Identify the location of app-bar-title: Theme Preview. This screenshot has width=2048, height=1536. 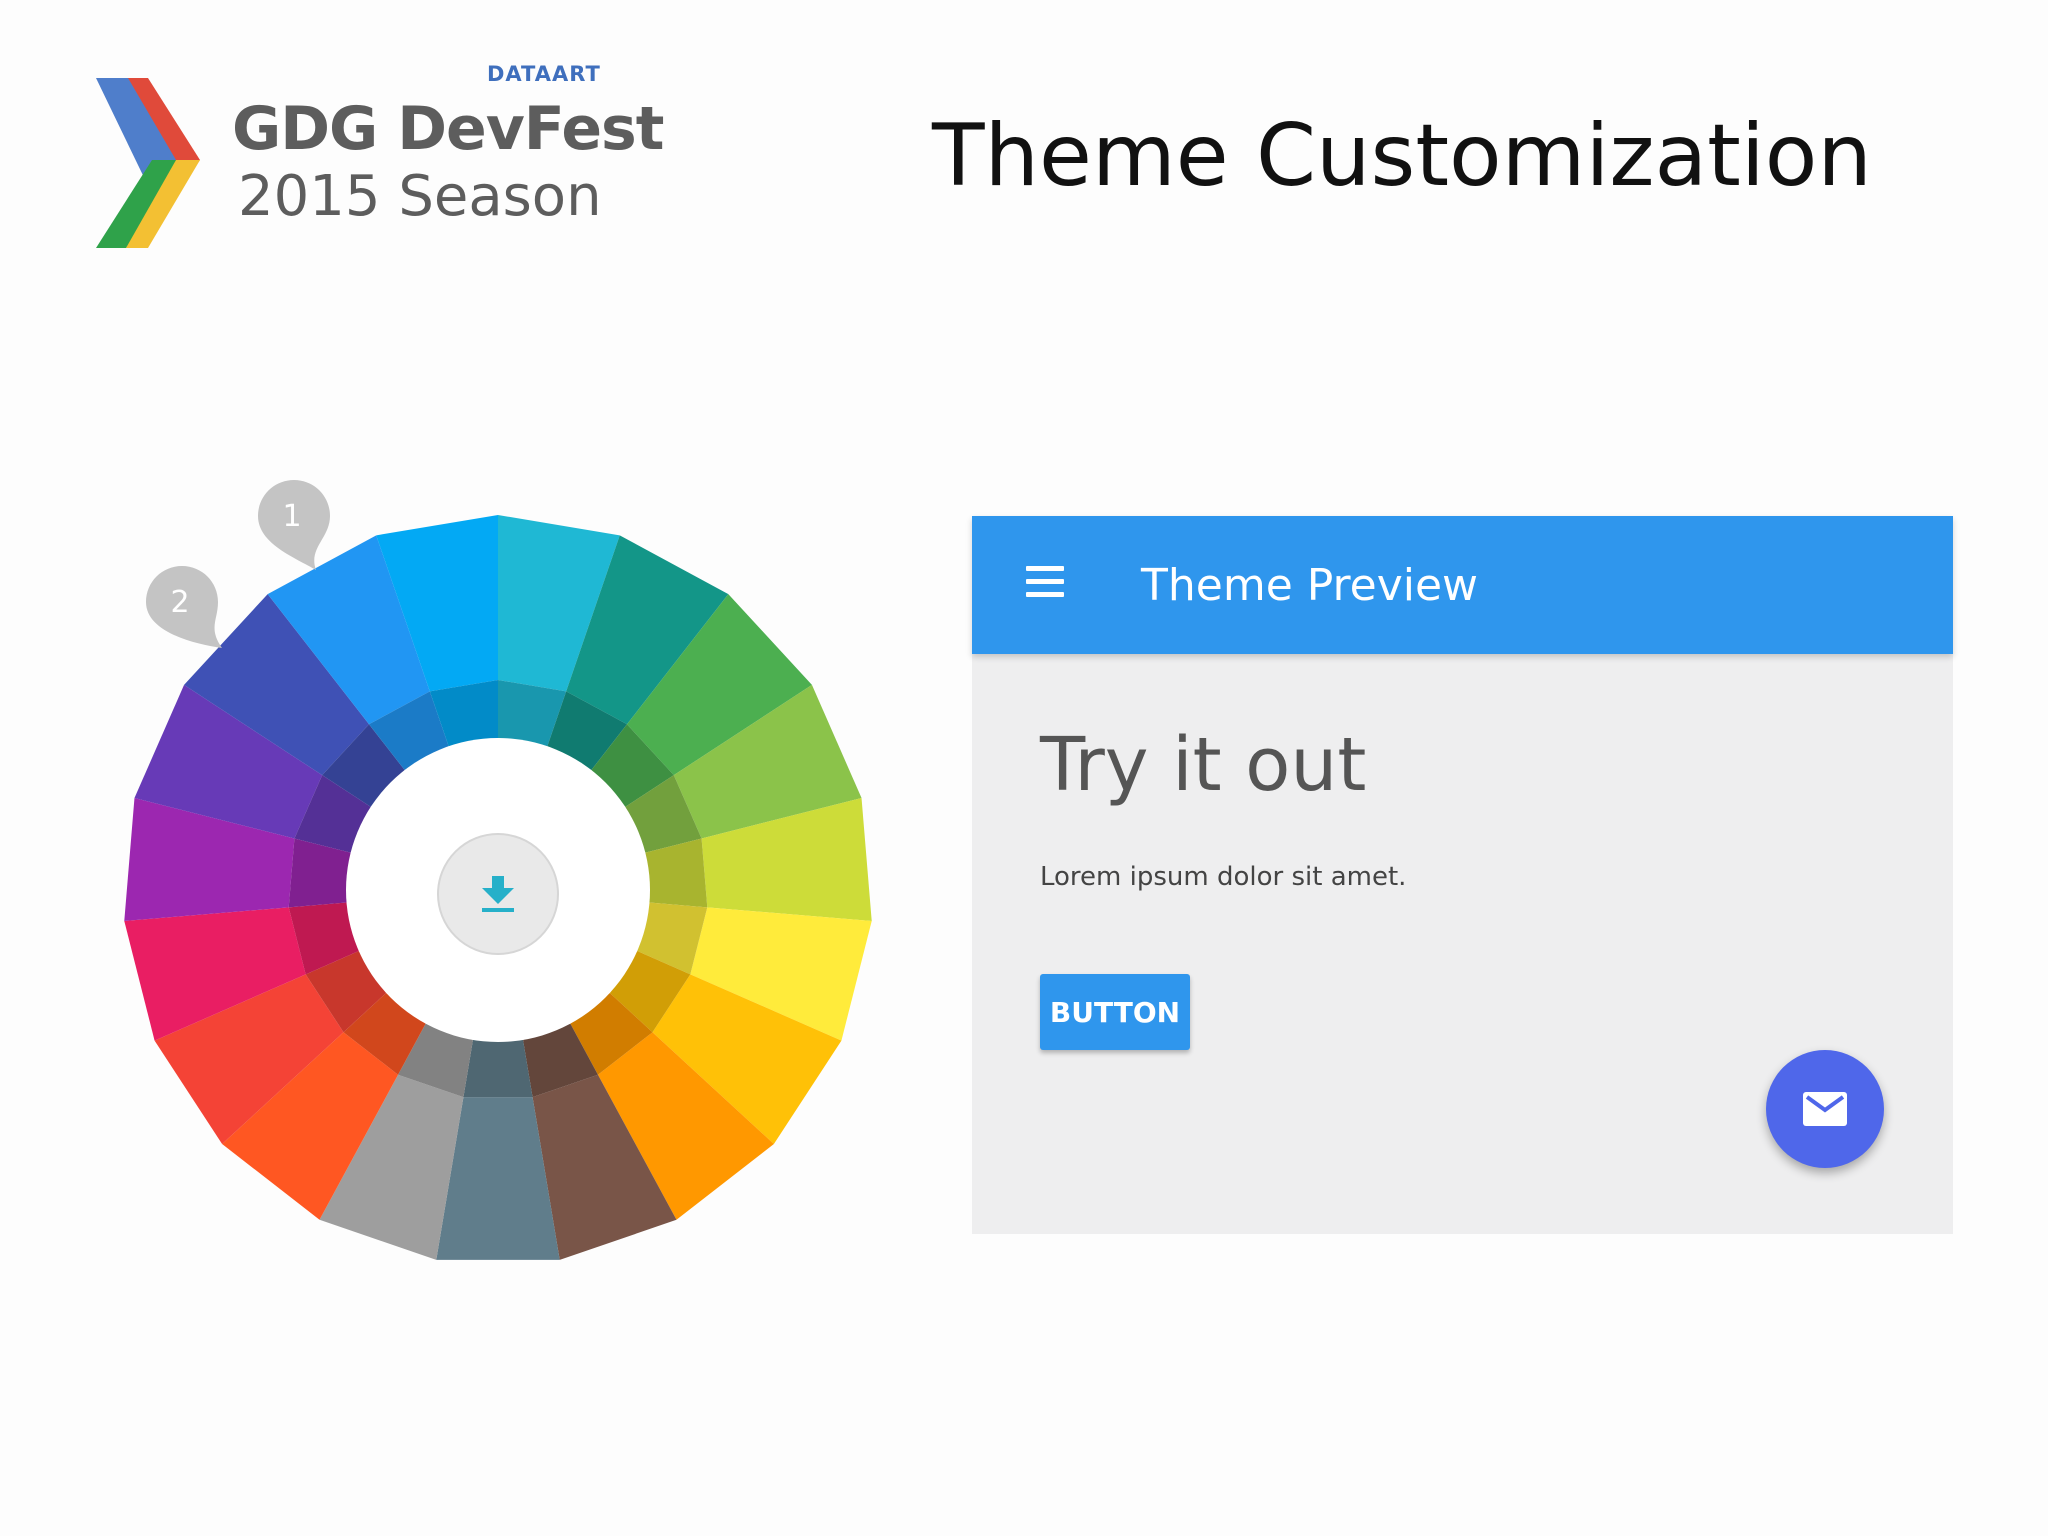
(1310, 585).